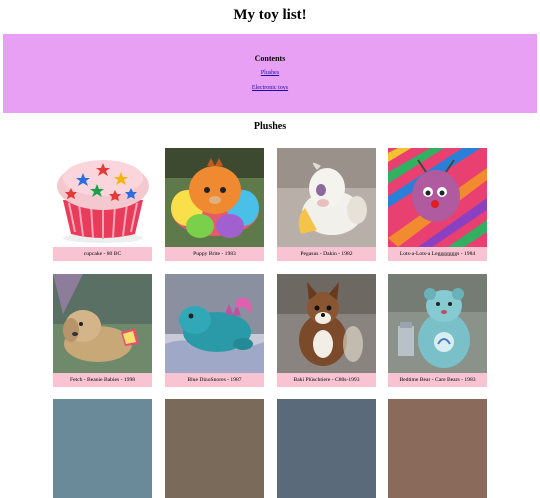 This screenshot has height=498, width=540. Describe the element at coordinates (326, 254) in the screenshot. I see `toy-caption: Pegasus - Dakin - 1982` at that location.